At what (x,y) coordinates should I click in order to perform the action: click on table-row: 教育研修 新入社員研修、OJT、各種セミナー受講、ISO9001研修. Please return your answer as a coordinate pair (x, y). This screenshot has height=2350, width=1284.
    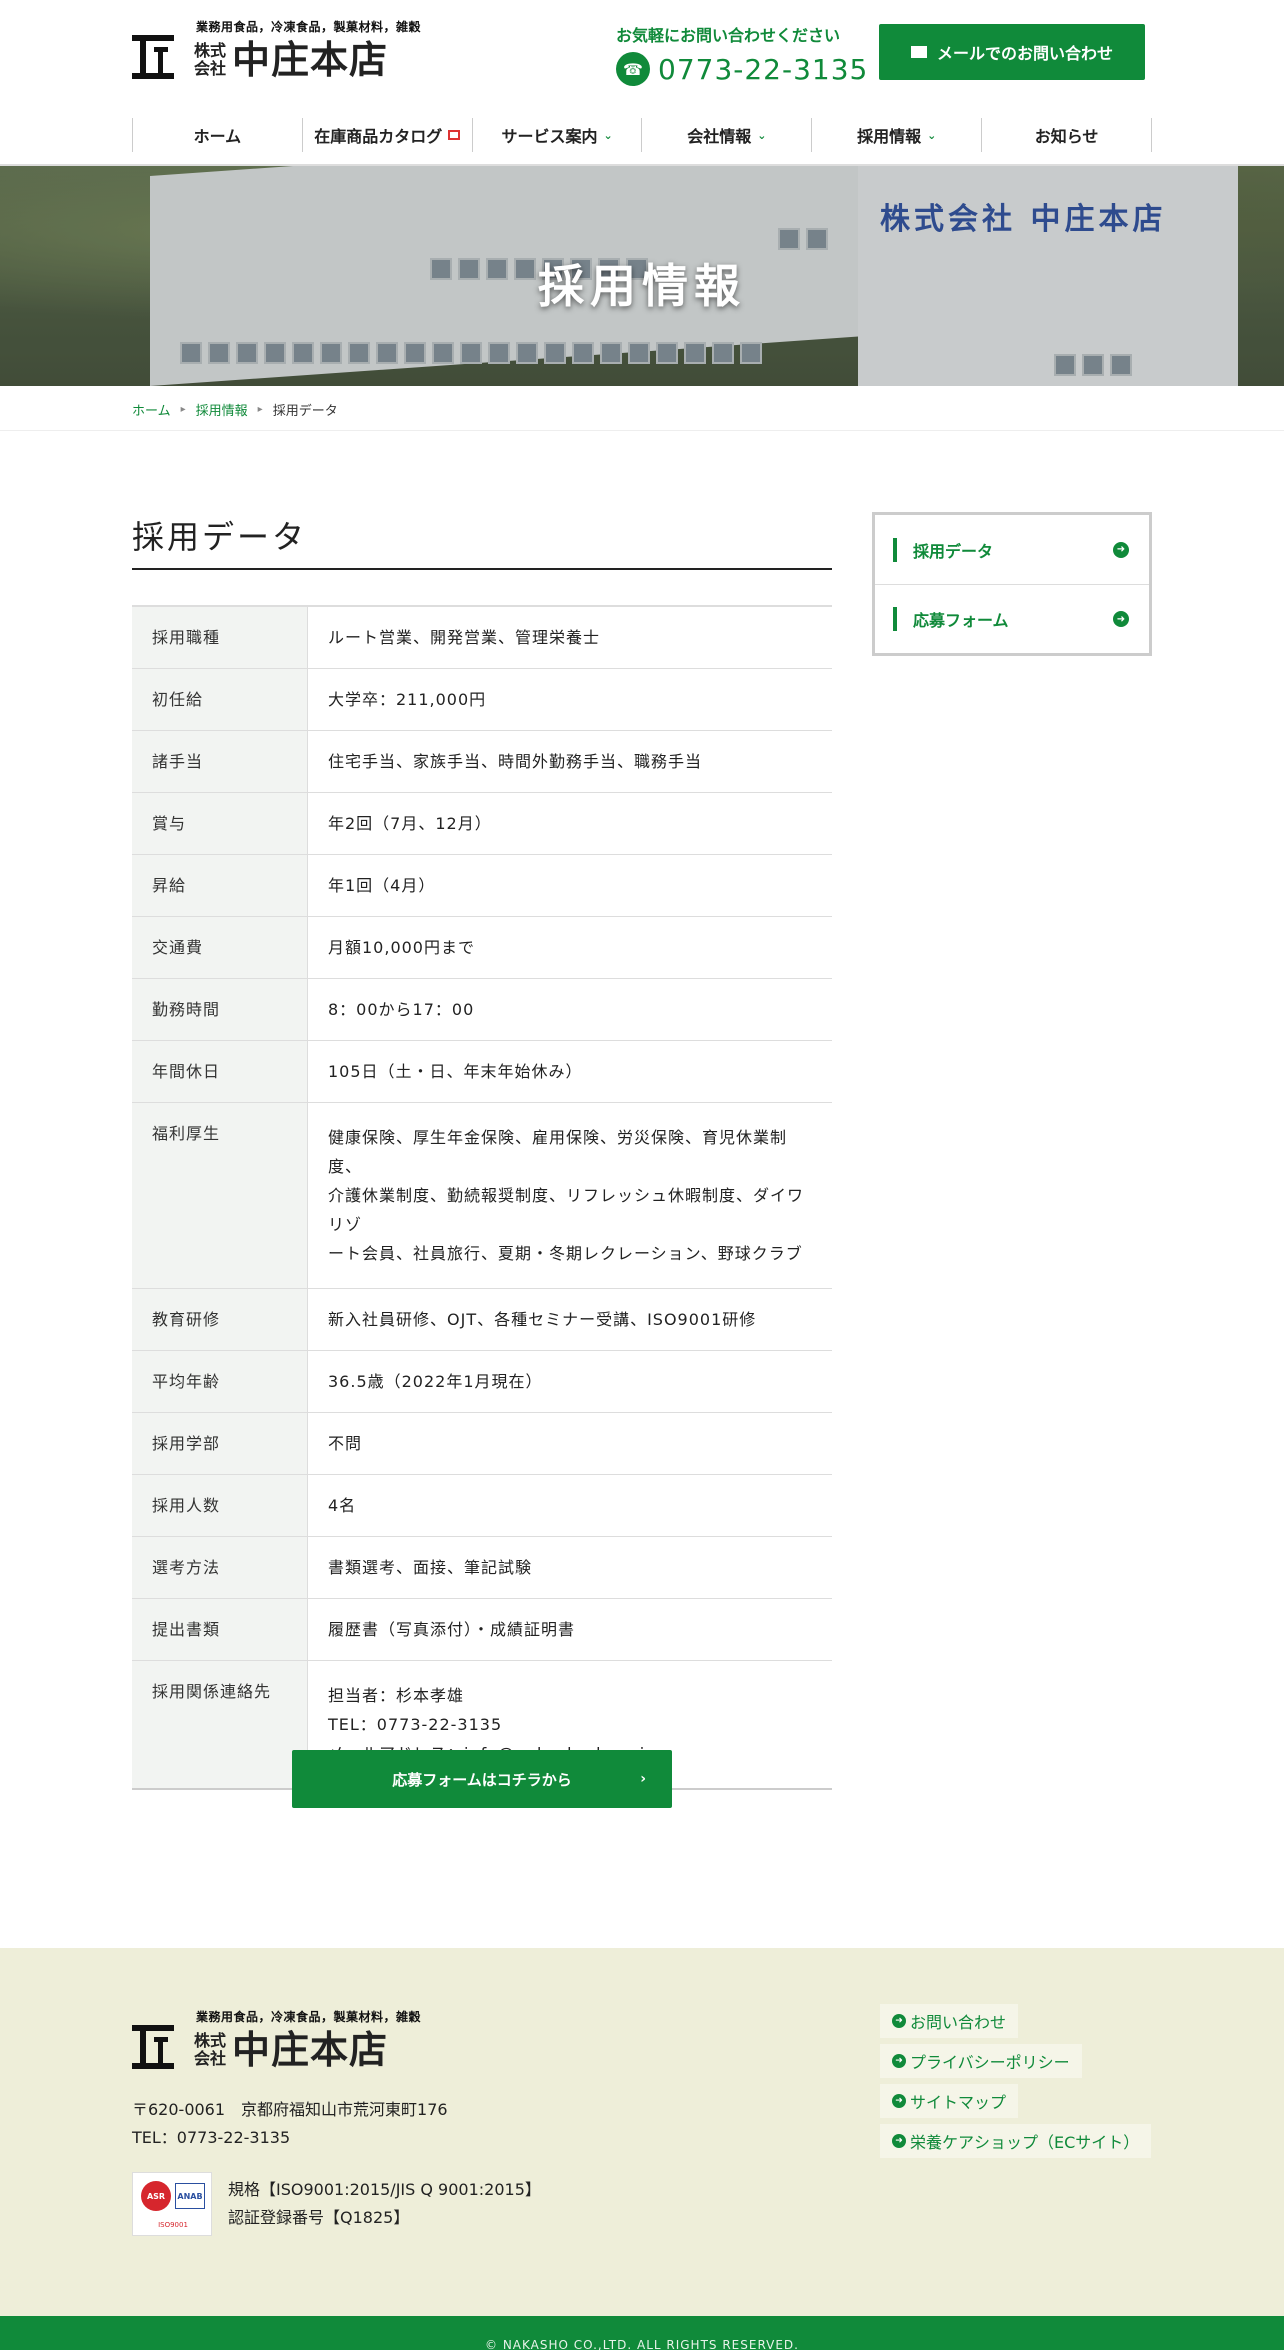
    Looking at the image, I should click on (482, 1320).